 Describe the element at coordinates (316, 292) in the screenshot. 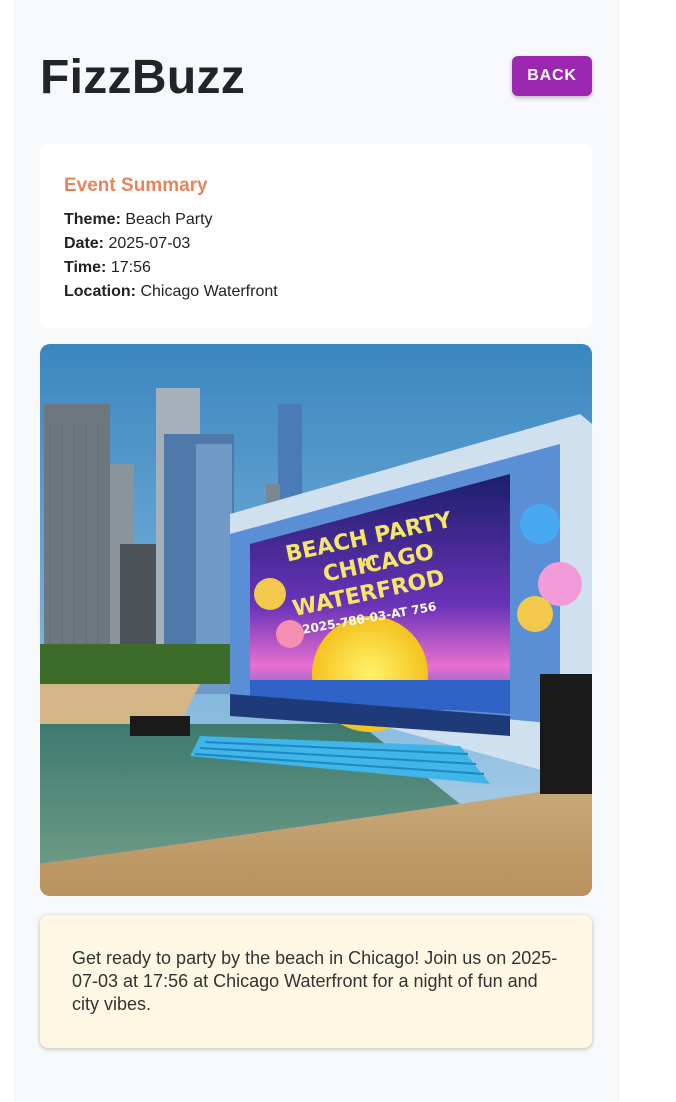

I see `location-row: Location: Chicago Waterfront` at that location.